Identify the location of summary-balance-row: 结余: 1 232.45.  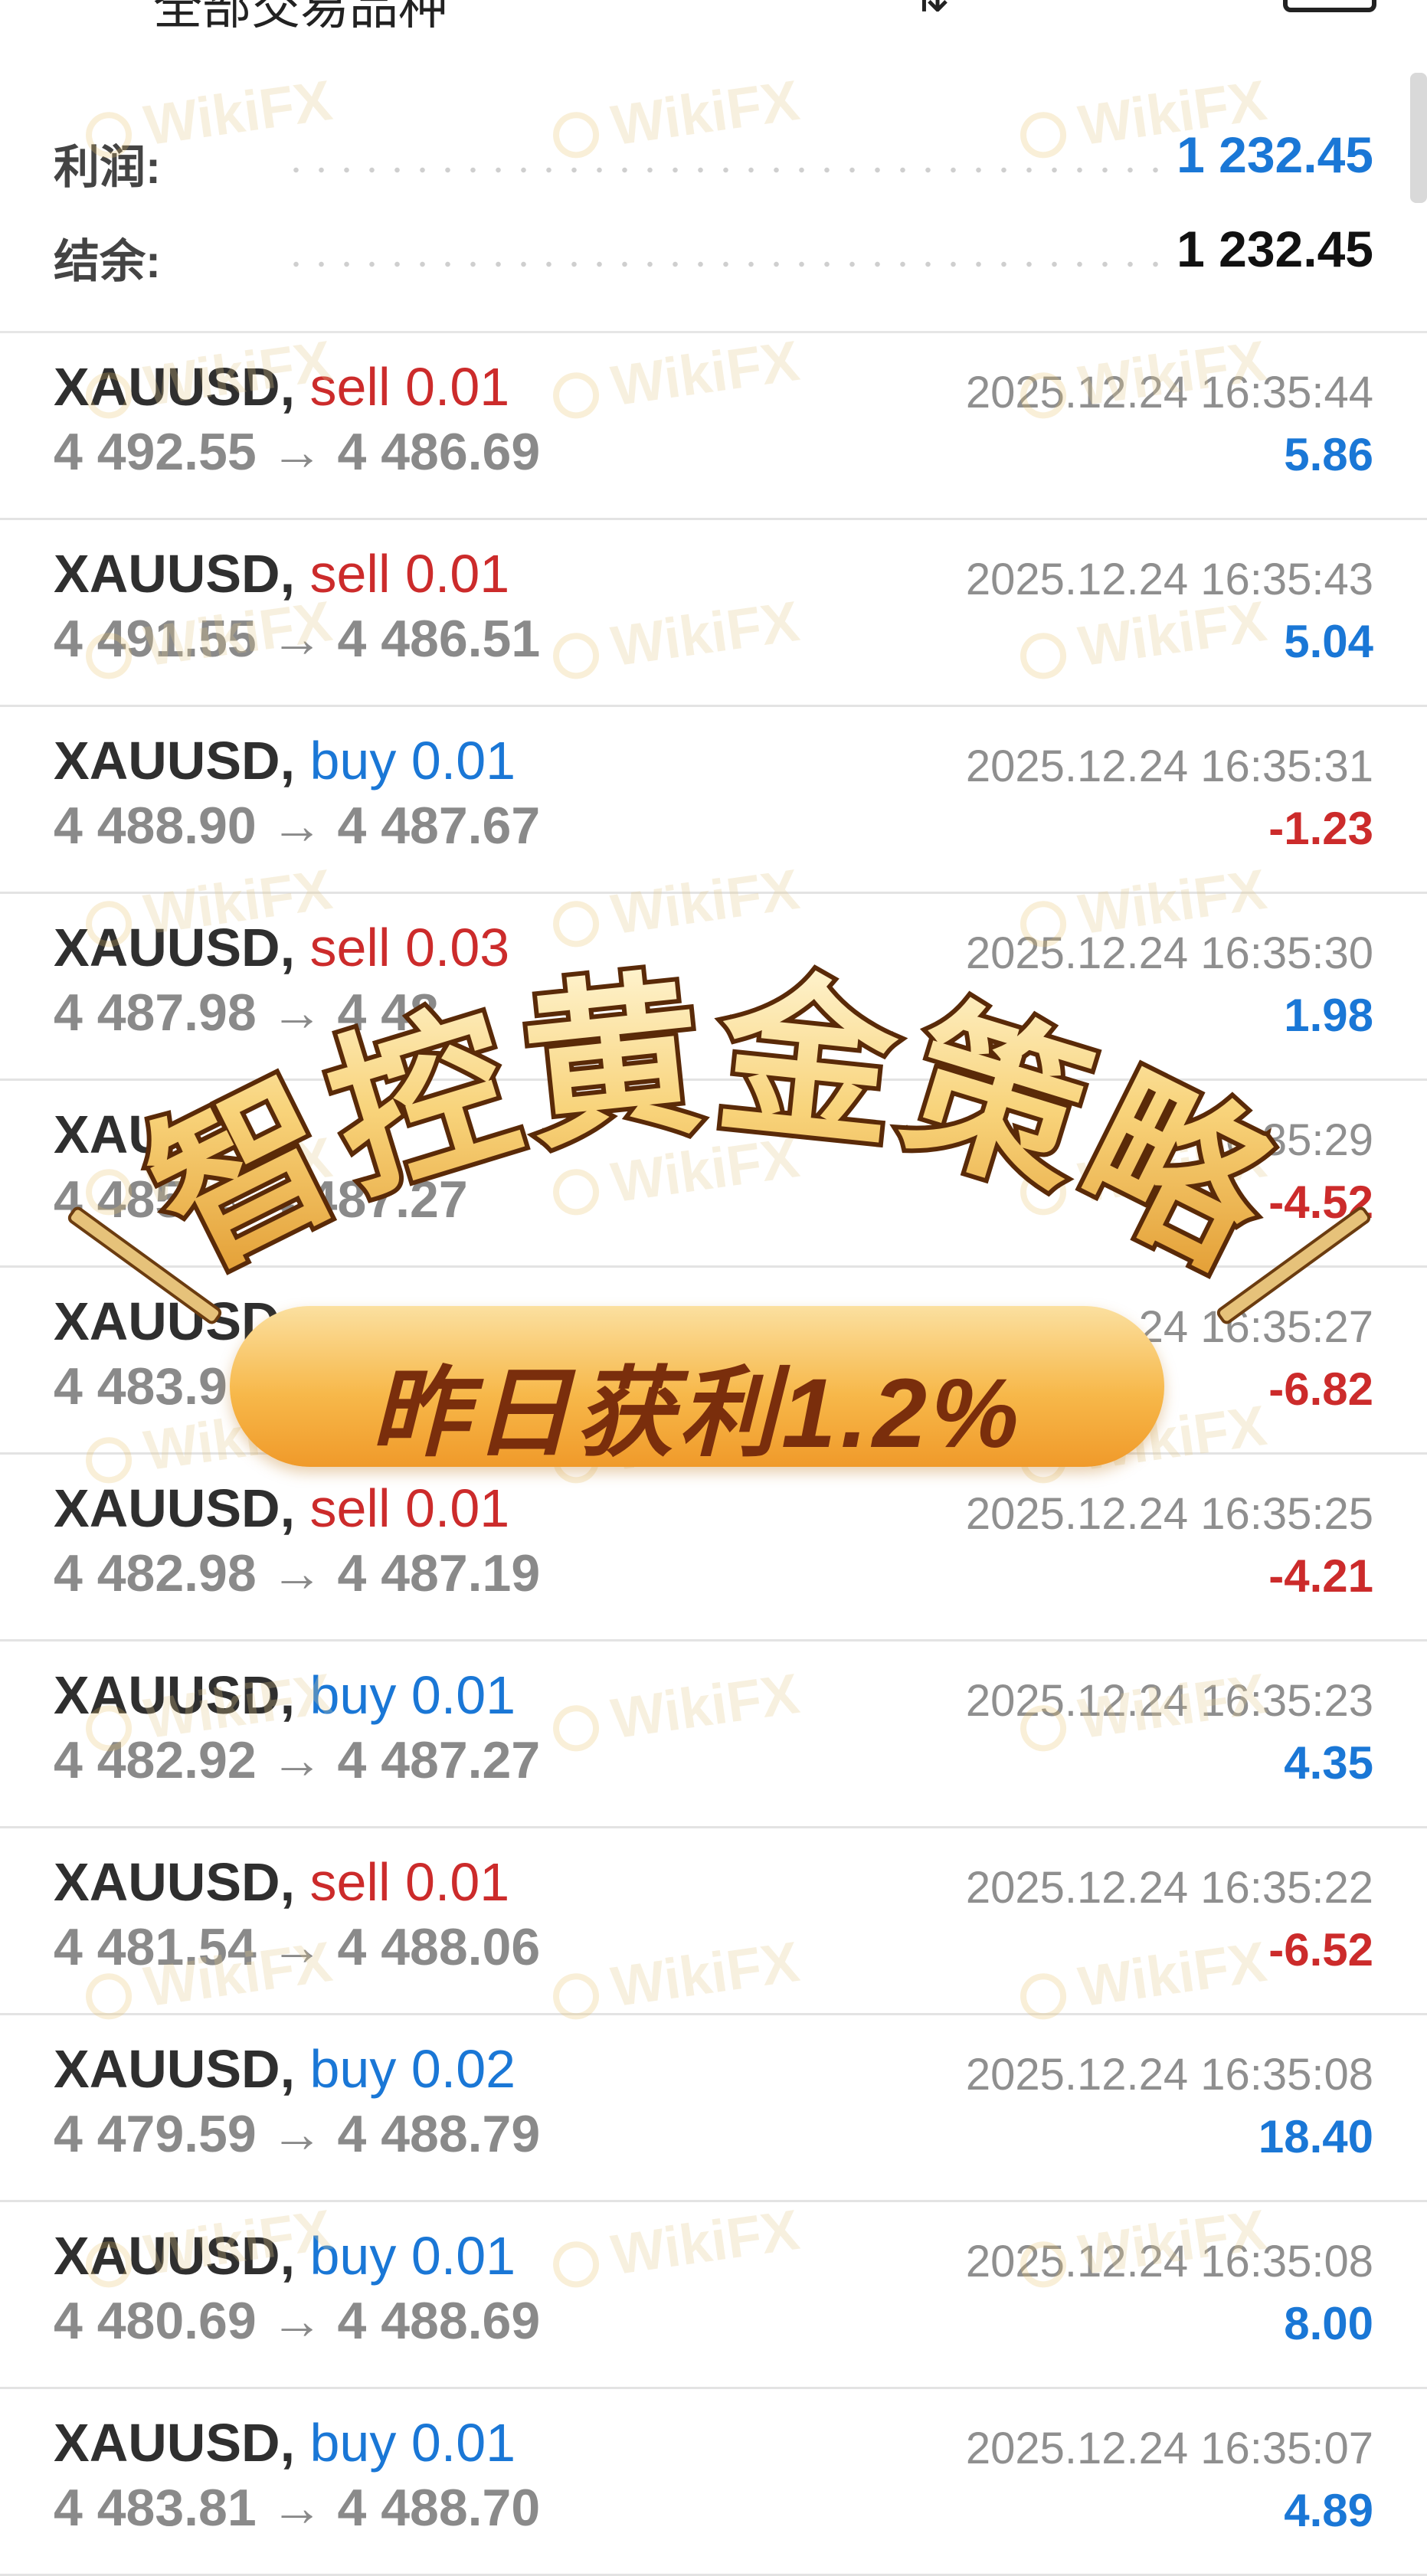
(713, 249).